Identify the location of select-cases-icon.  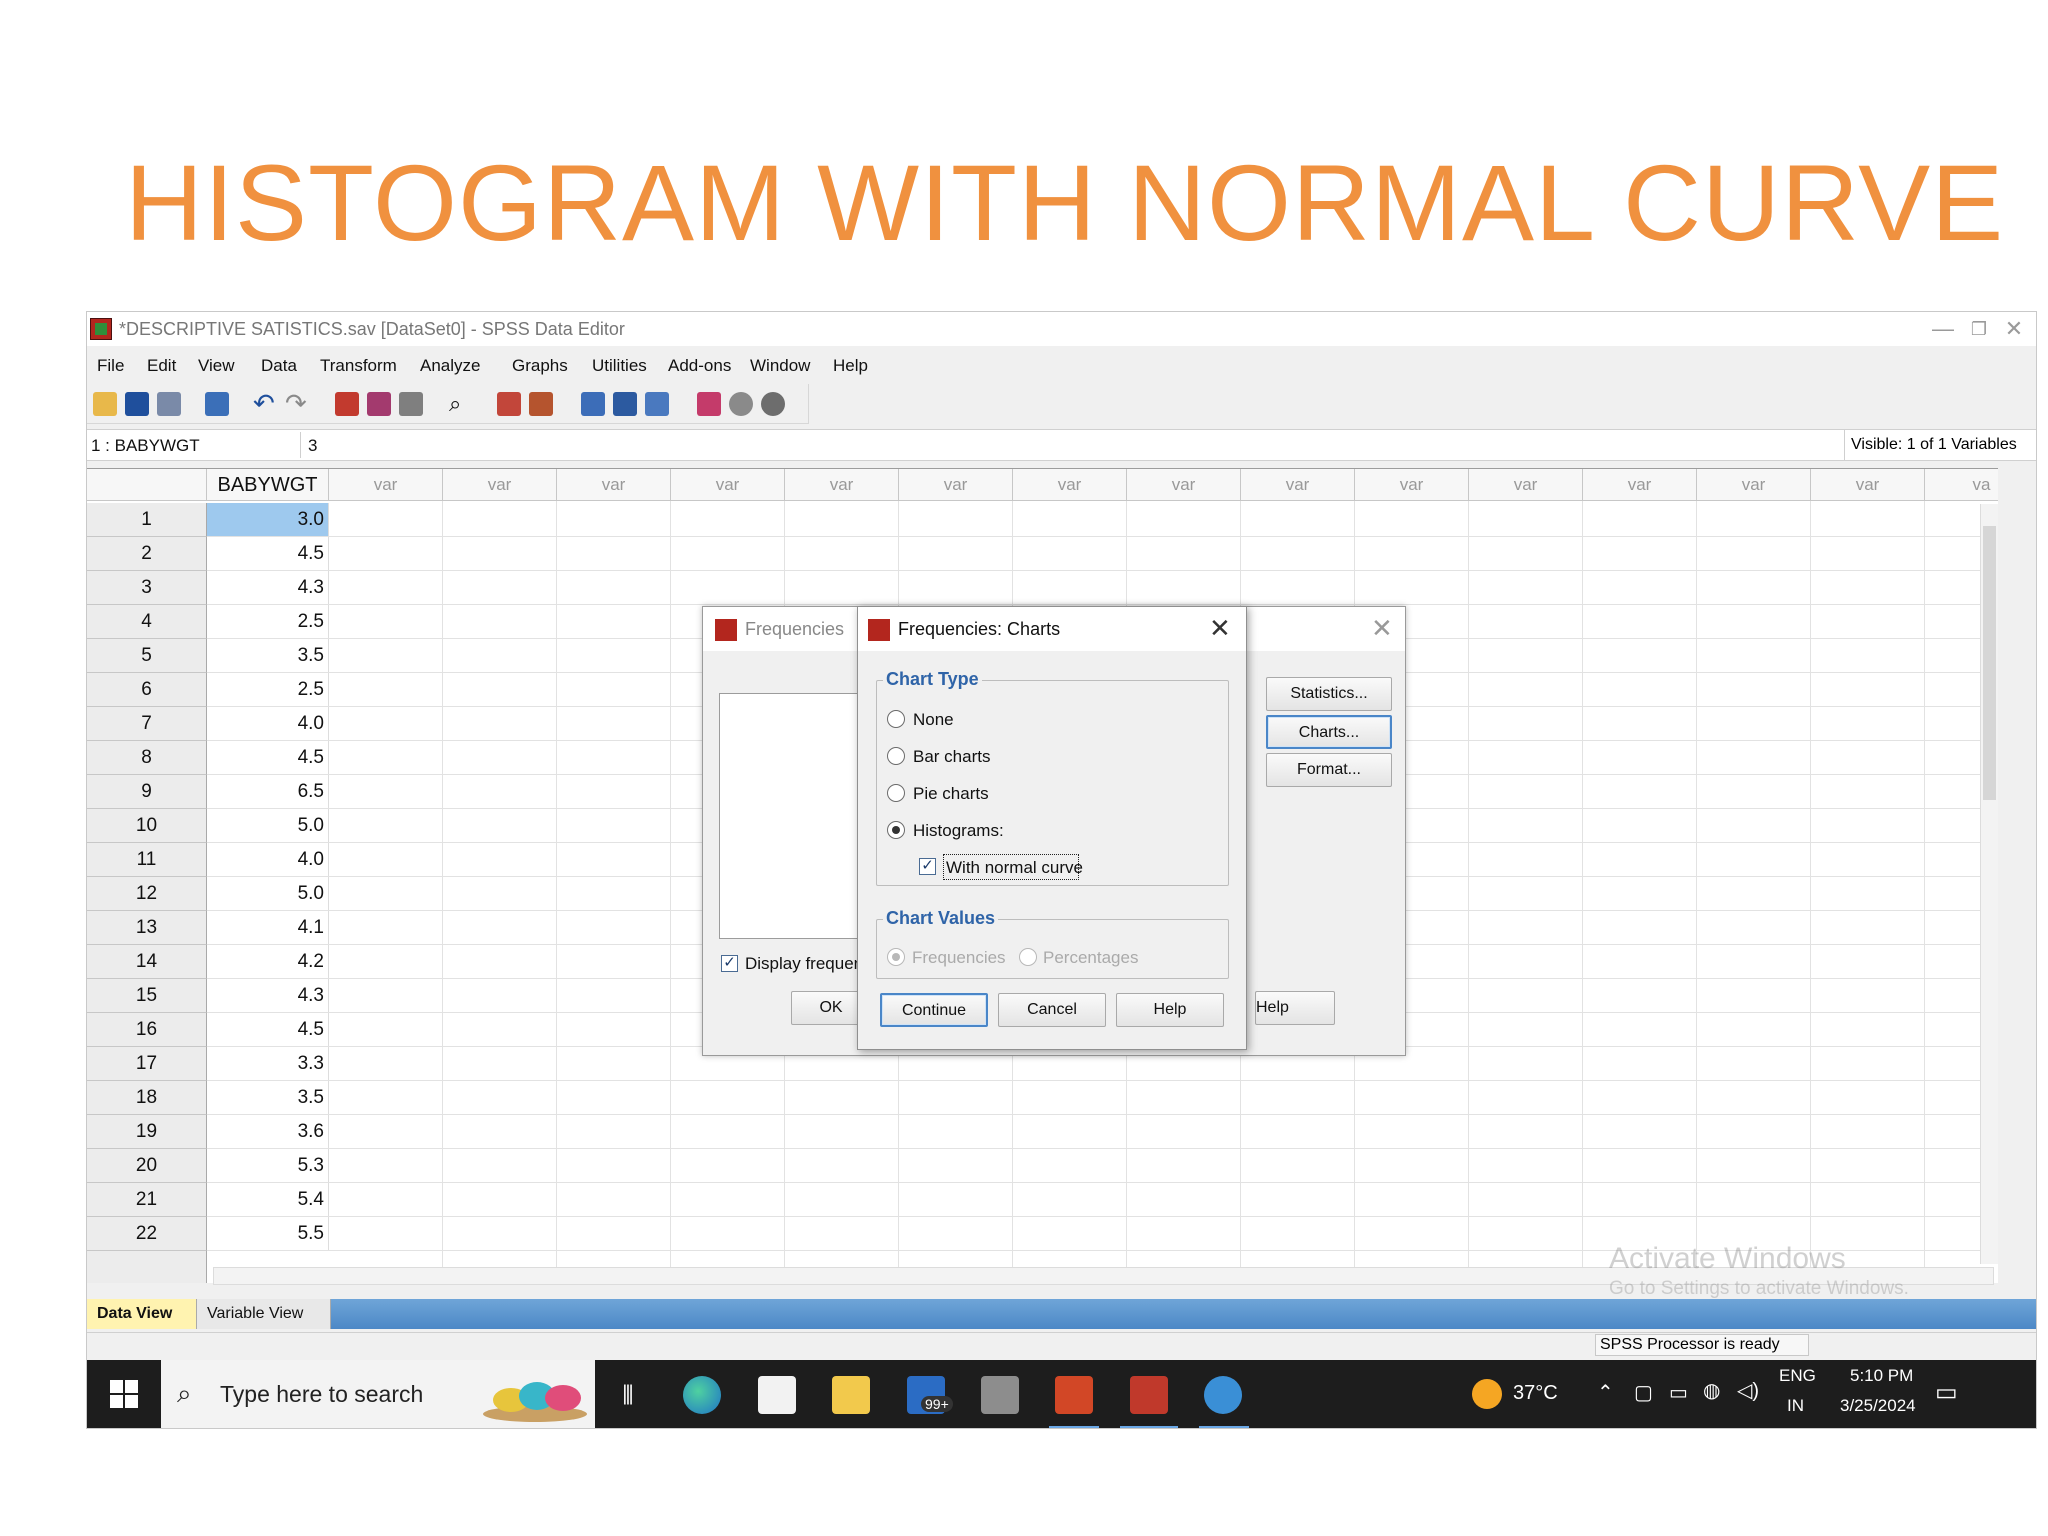
(657, 404).